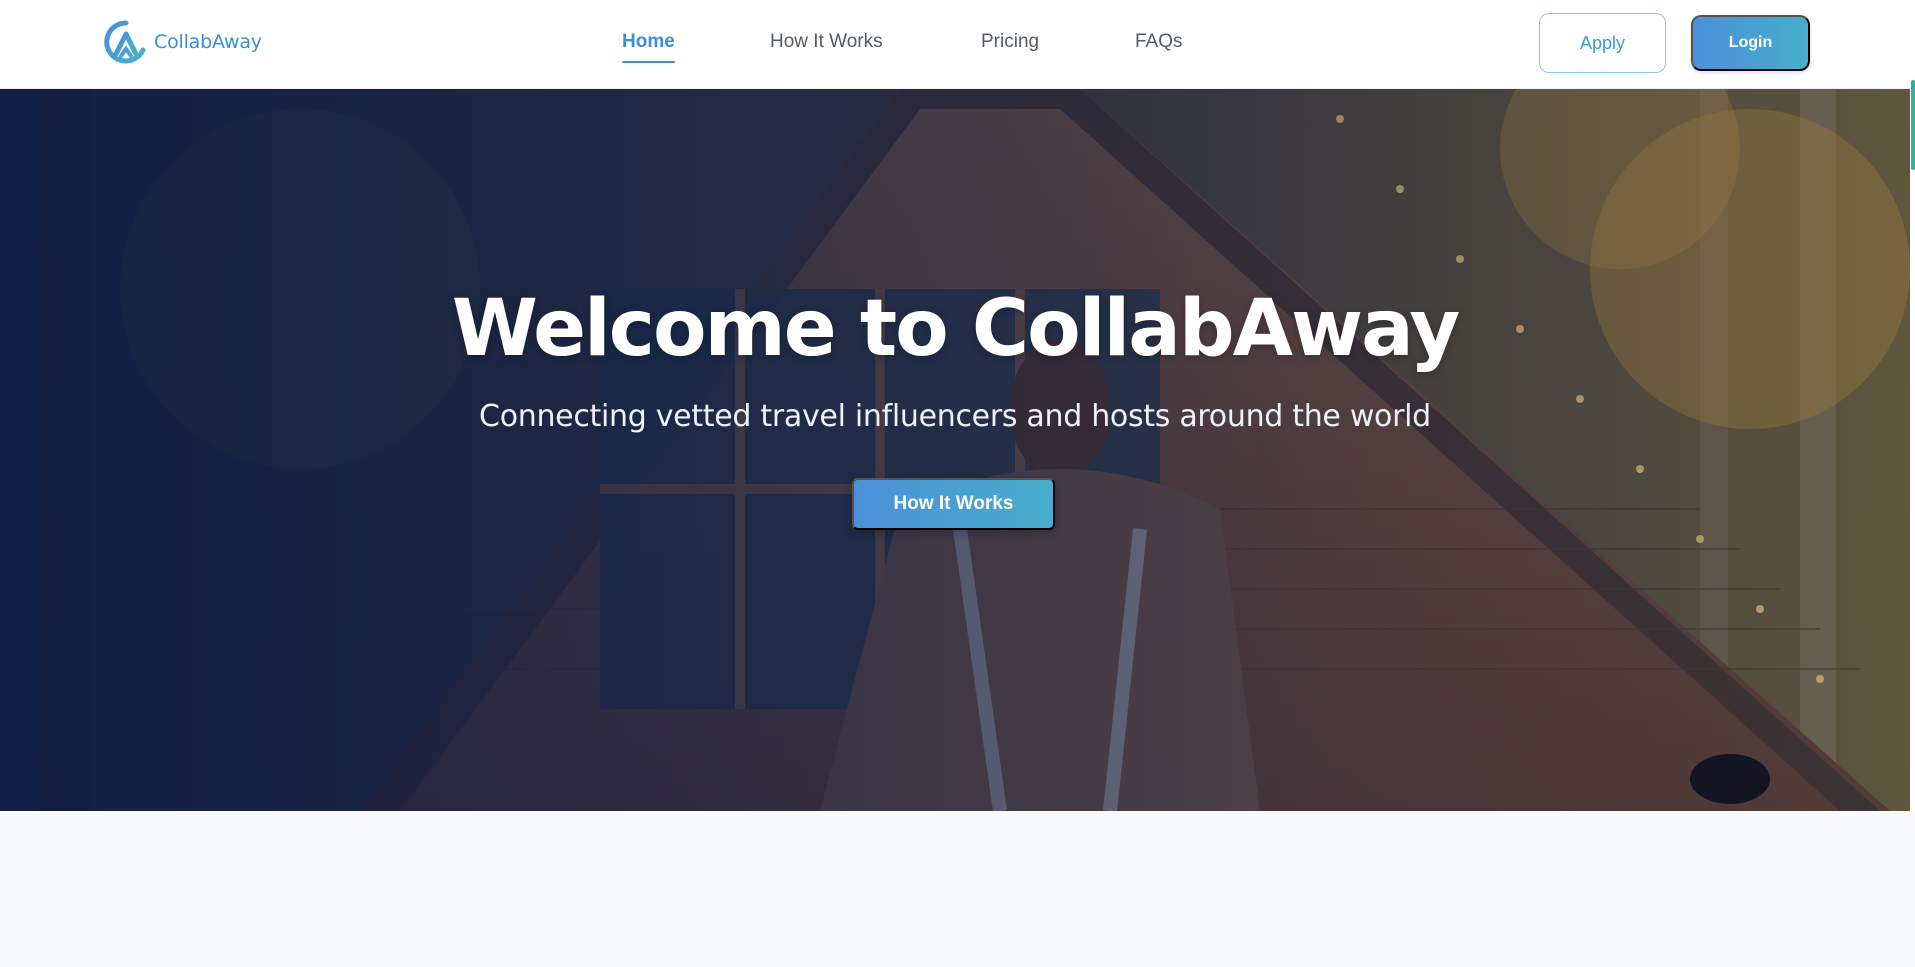  What do you see at coordinates (955, 329) in the screenshot?
I see `hero-title: Welcome to CollabAway` at bounding box center [955, 329].